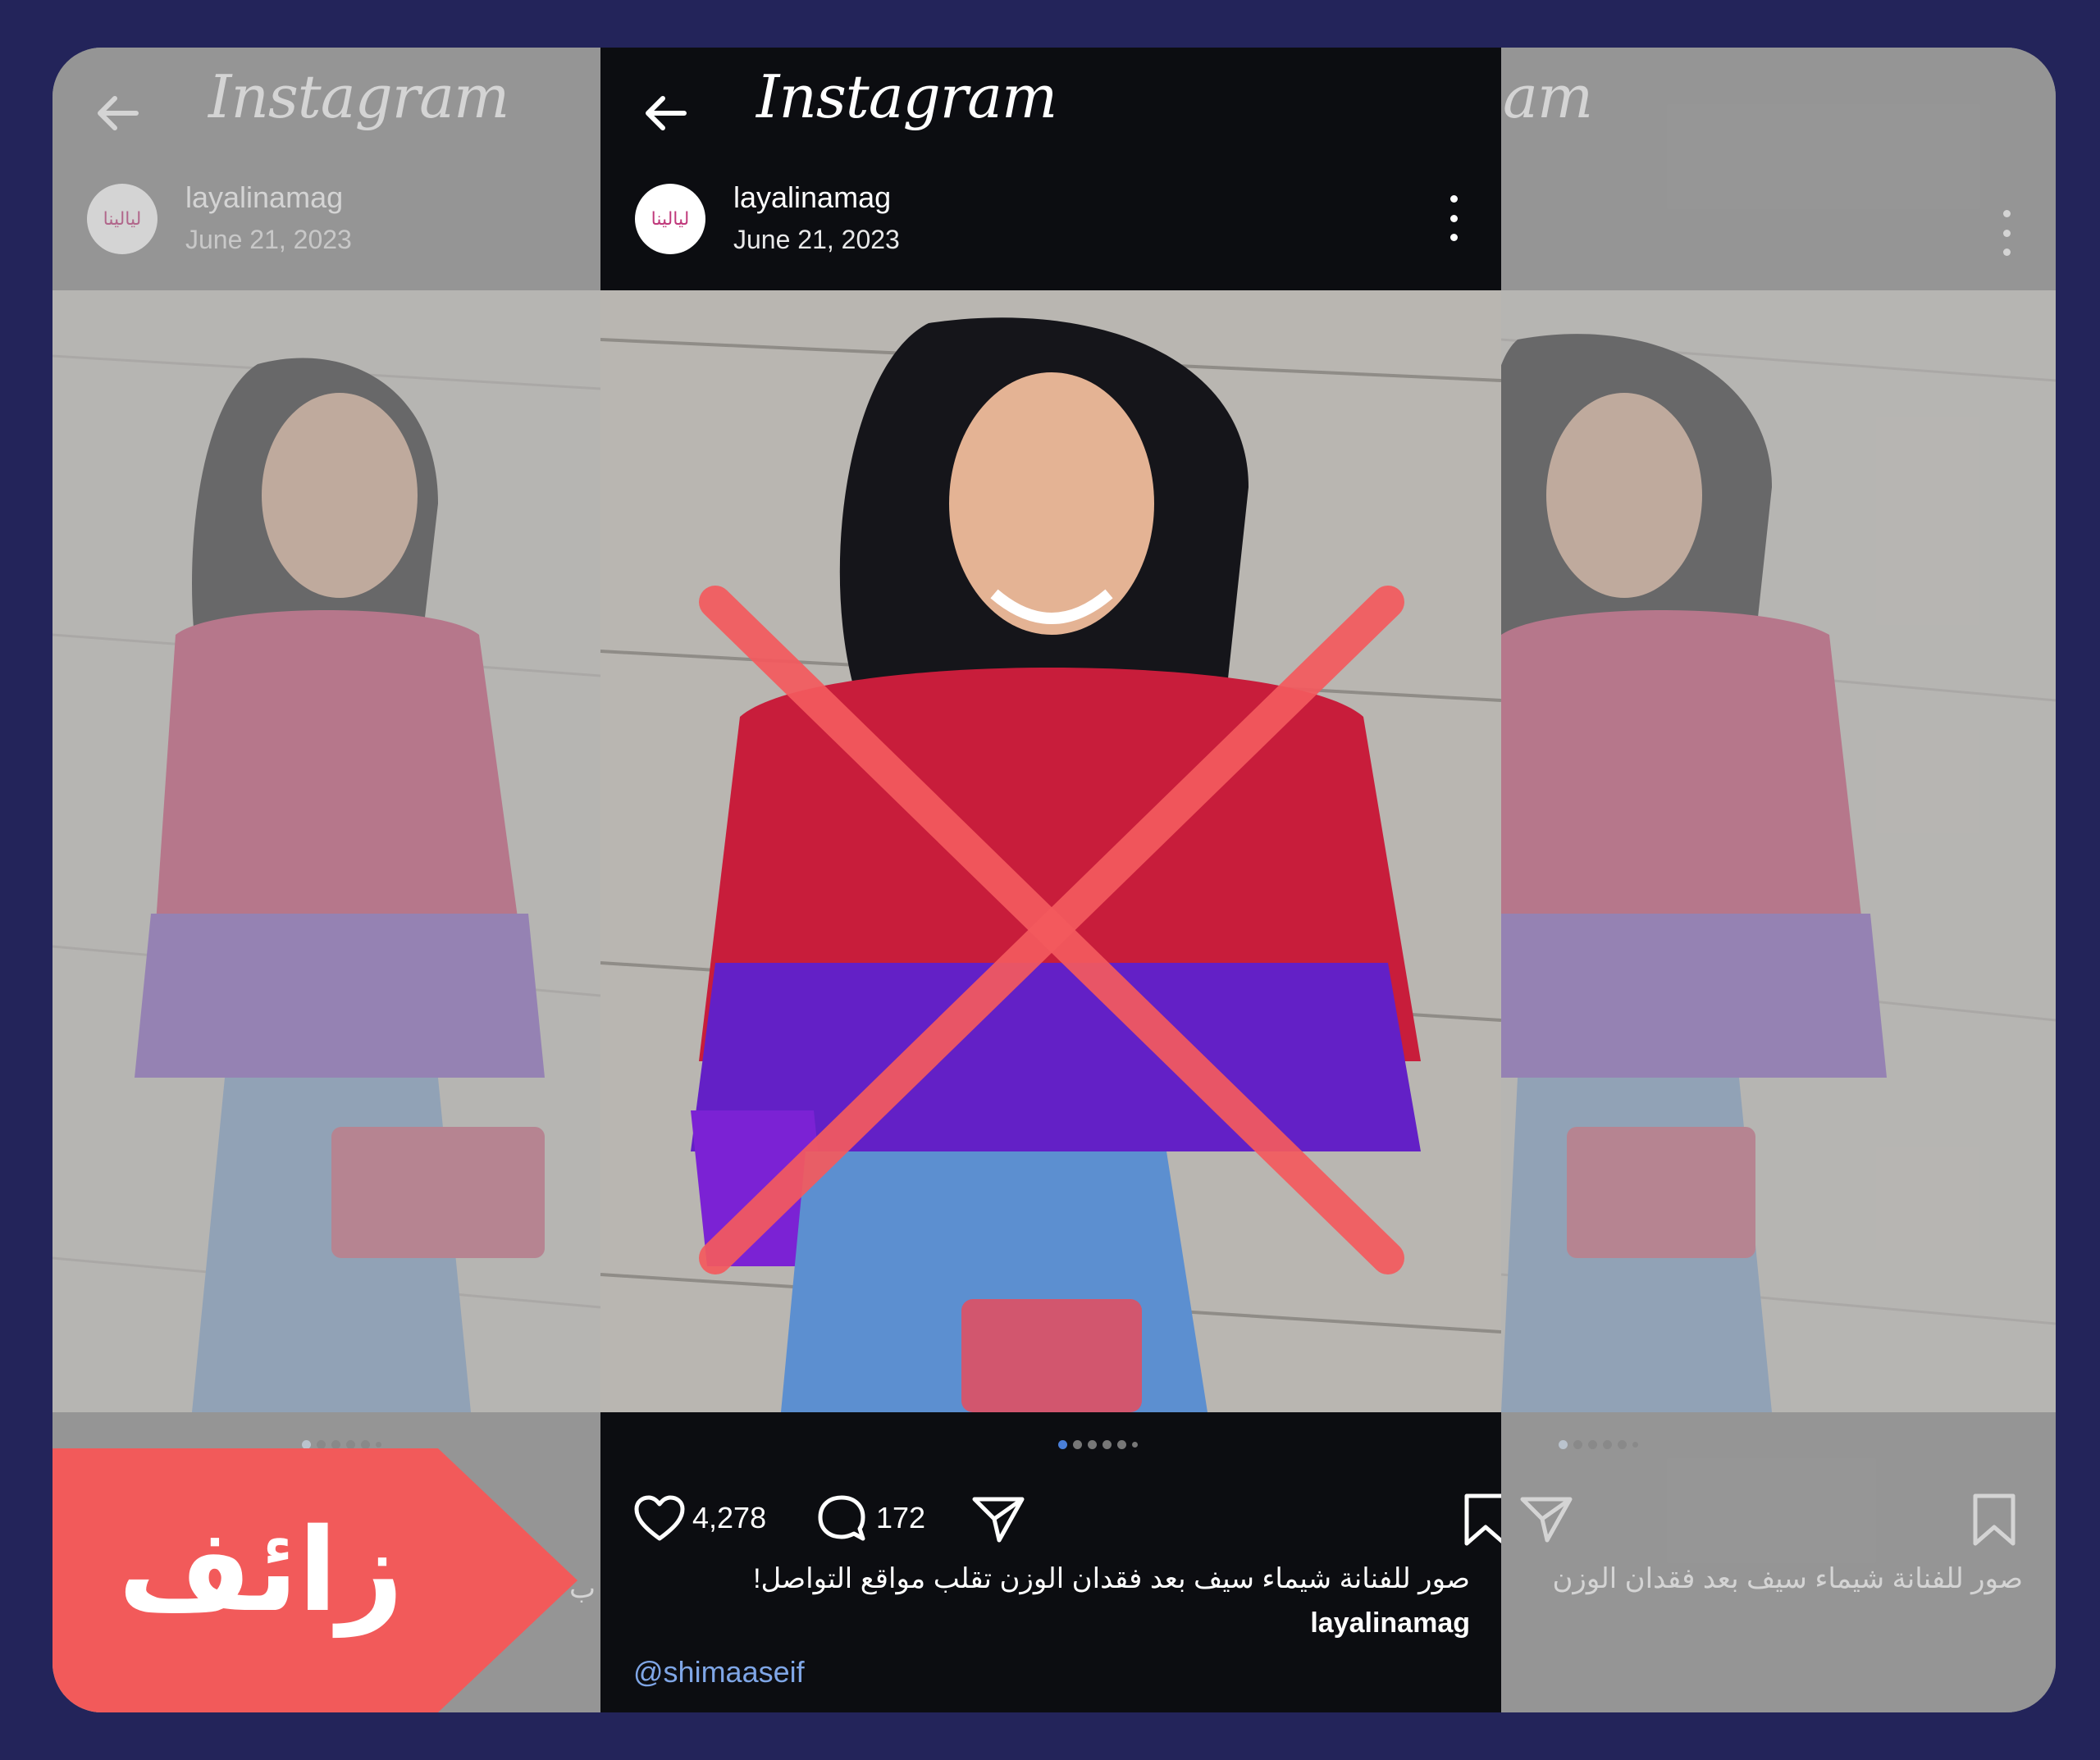 The width and height of the screenshot is (2100, 1760). Describe the element at coordinates (841, 1519) in the screenshot. I see `comment-icon` at that location.